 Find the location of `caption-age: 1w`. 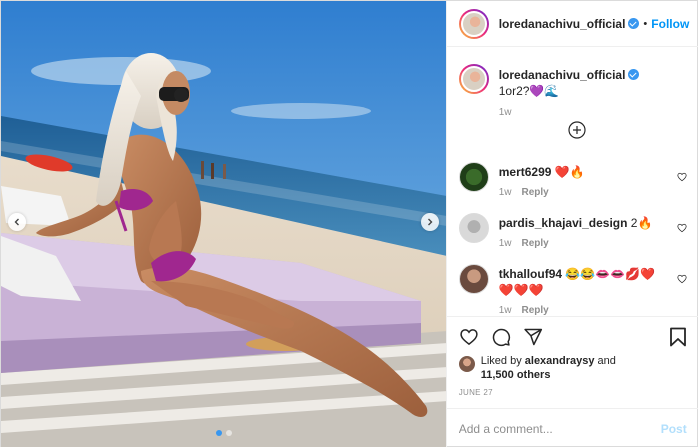

caption-age: 1w is located at coordinates (505, 112).